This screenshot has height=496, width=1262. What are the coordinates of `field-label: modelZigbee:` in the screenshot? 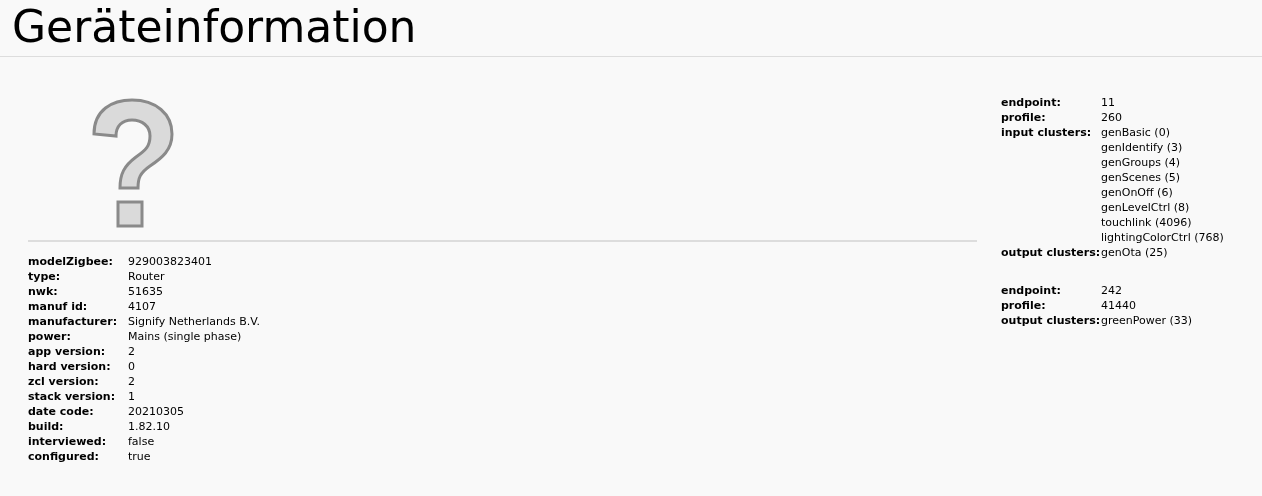 It's located at (71, 261).